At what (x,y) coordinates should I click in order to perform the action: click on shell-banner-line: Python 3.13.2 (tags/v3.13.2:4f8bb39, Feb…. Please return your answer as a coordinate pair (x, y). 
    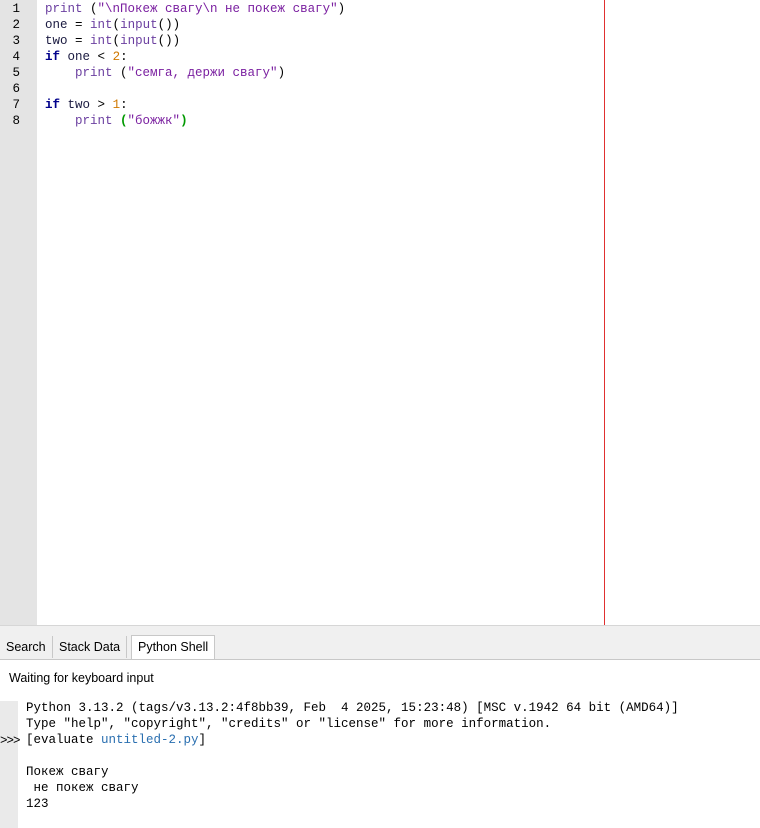
    Looking at the image, I should click on (352, 708).